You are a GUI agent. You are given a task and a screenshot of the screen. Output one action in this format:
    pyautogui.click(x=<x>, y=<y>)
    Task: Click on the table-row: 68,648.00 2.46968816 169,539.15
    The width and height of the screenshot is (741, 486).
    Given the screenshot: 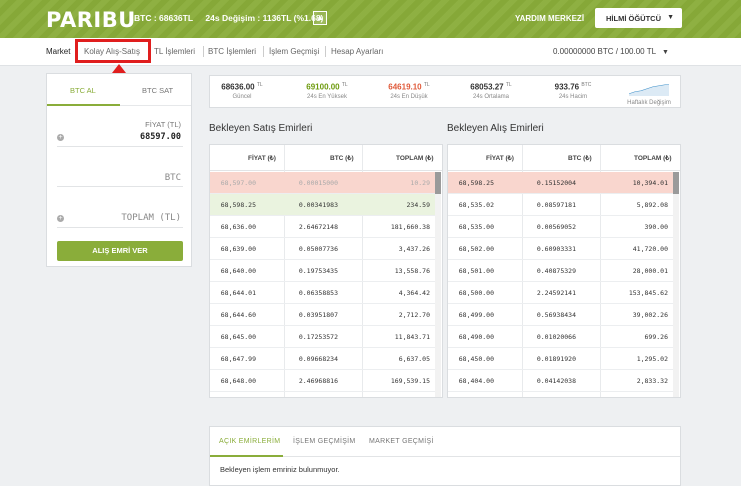 What is the action you would take?
    pyautogui.click(x=323, y=381)
    